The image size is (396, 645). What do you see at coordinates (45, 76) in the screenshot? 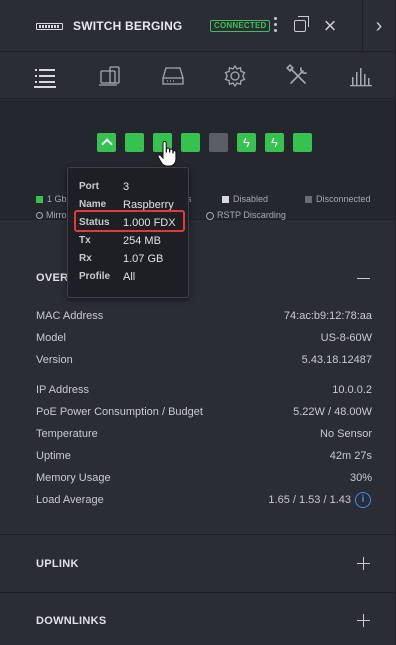
I see `list-icon` at bounding box center [45, 76].